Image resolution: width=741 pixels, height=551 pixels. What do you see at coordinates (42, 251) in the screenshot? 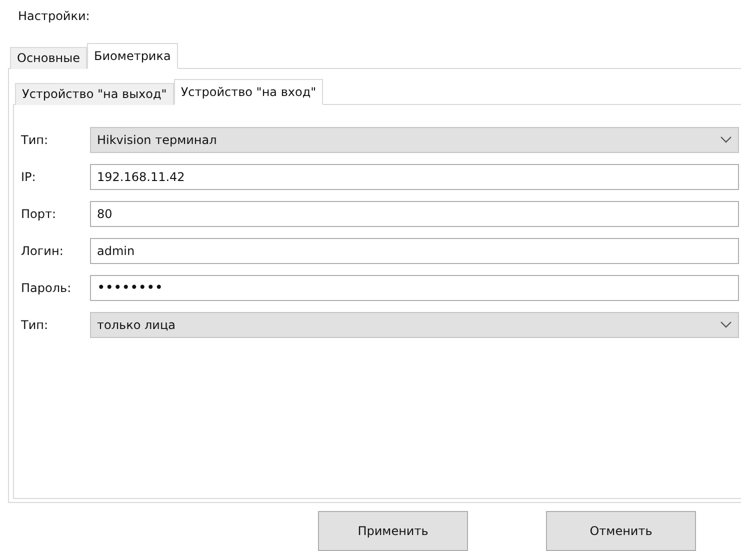
I see `field-label: Логин:` at bounding box center [42, 251].